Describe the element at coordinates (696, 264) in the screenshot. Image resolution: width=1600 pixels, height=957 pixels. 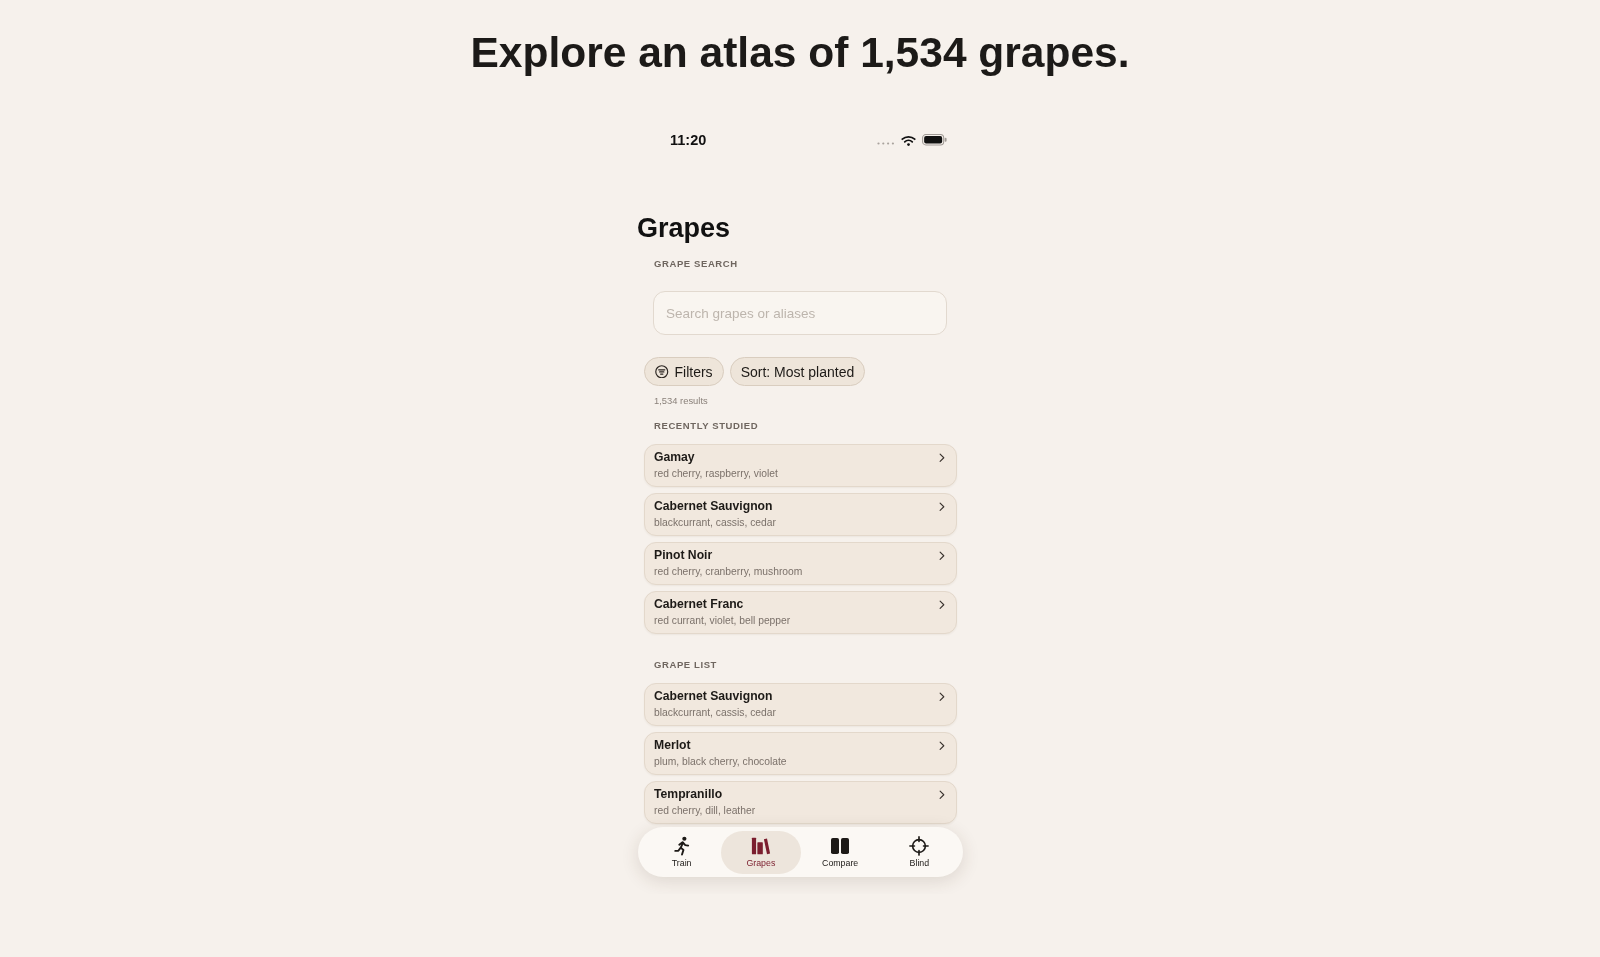
I see `section-label: GRAPE SEARCH` at that location.